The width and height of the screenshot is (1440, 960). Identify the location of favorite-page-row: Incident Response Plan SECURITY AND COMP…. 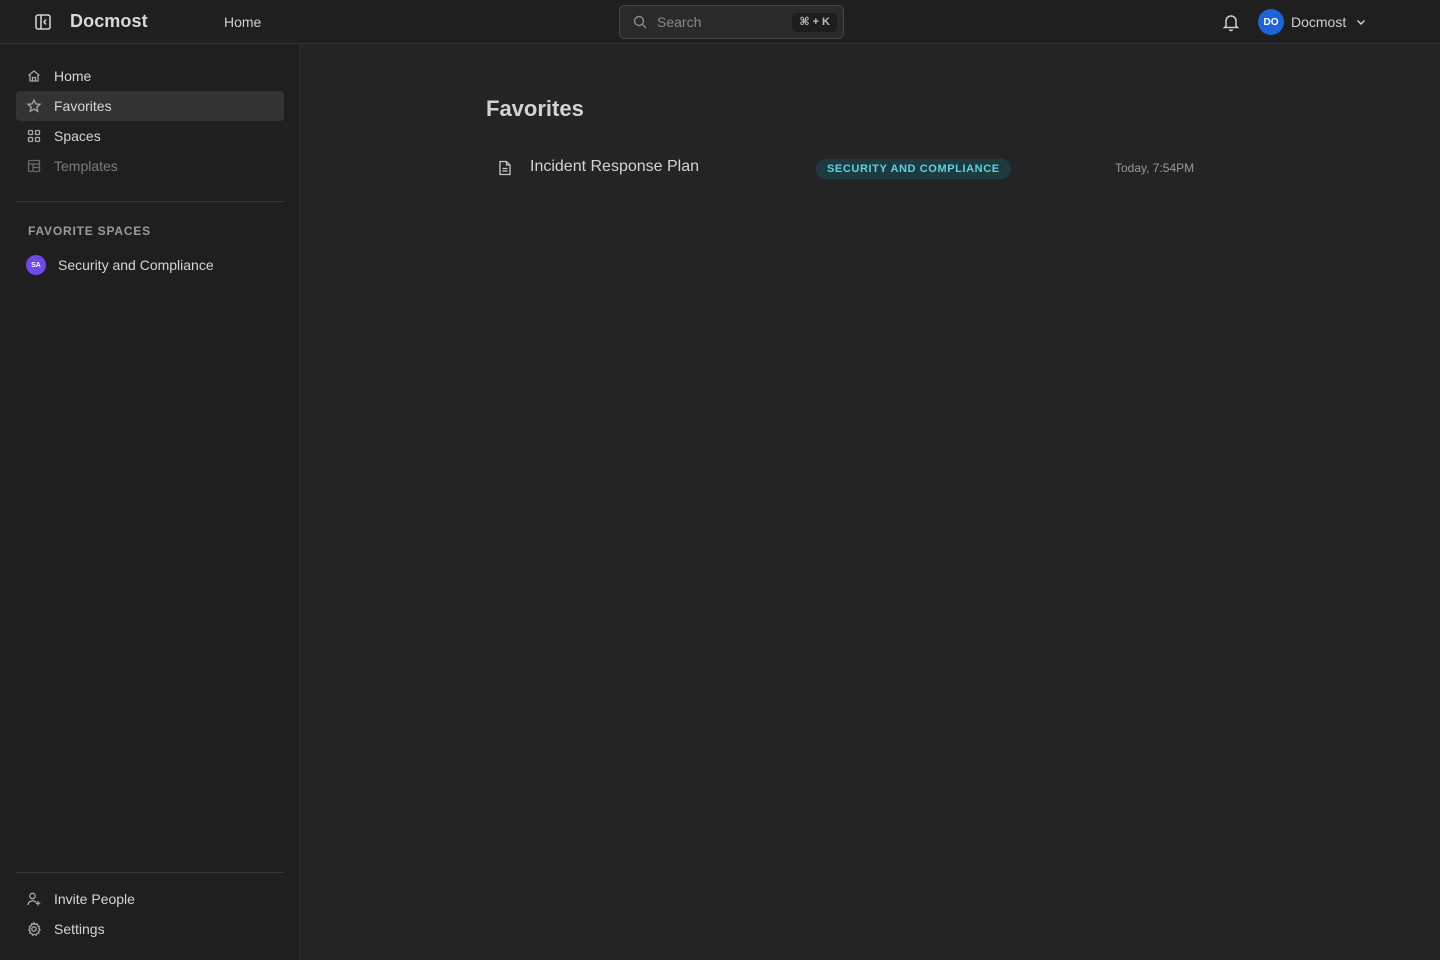
(851, 168).